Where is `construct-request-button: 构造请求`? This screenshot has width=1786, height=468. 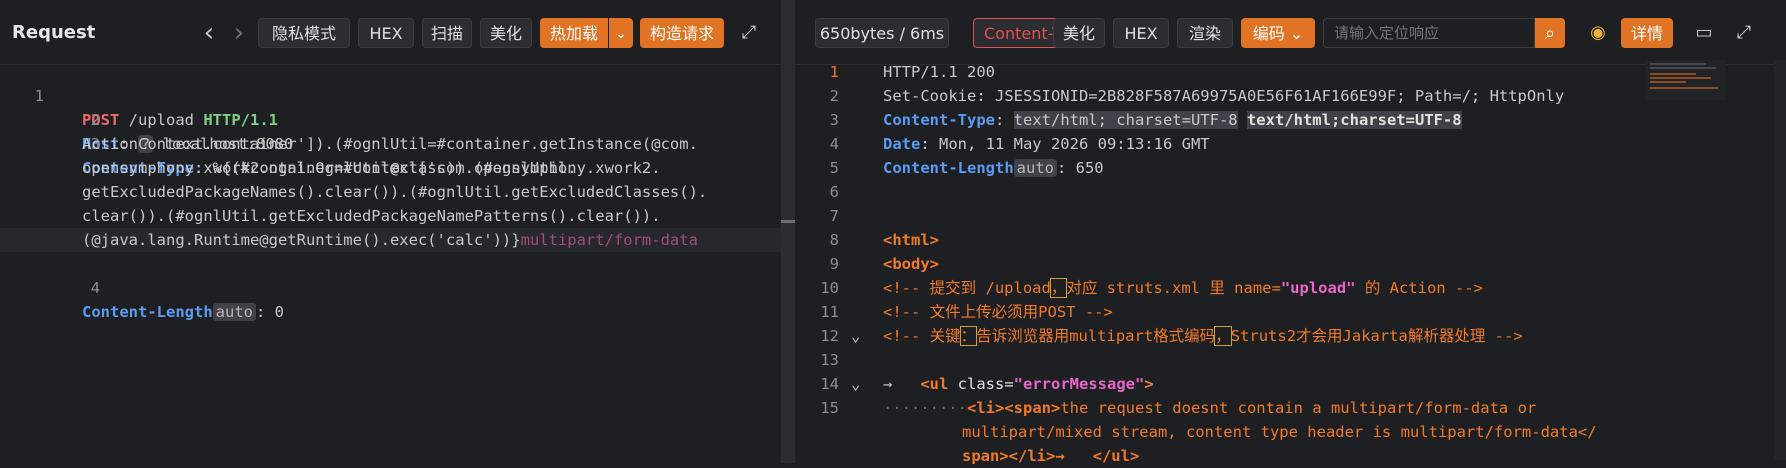 construct-request-button: 构造请求 is located at coordinates (682, 33).